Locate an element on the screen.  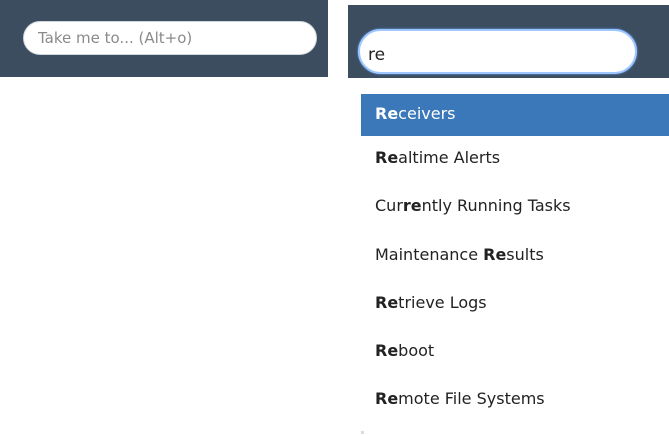
suggestion-suffix: mote File Systems is located at coordinates (471, 399).